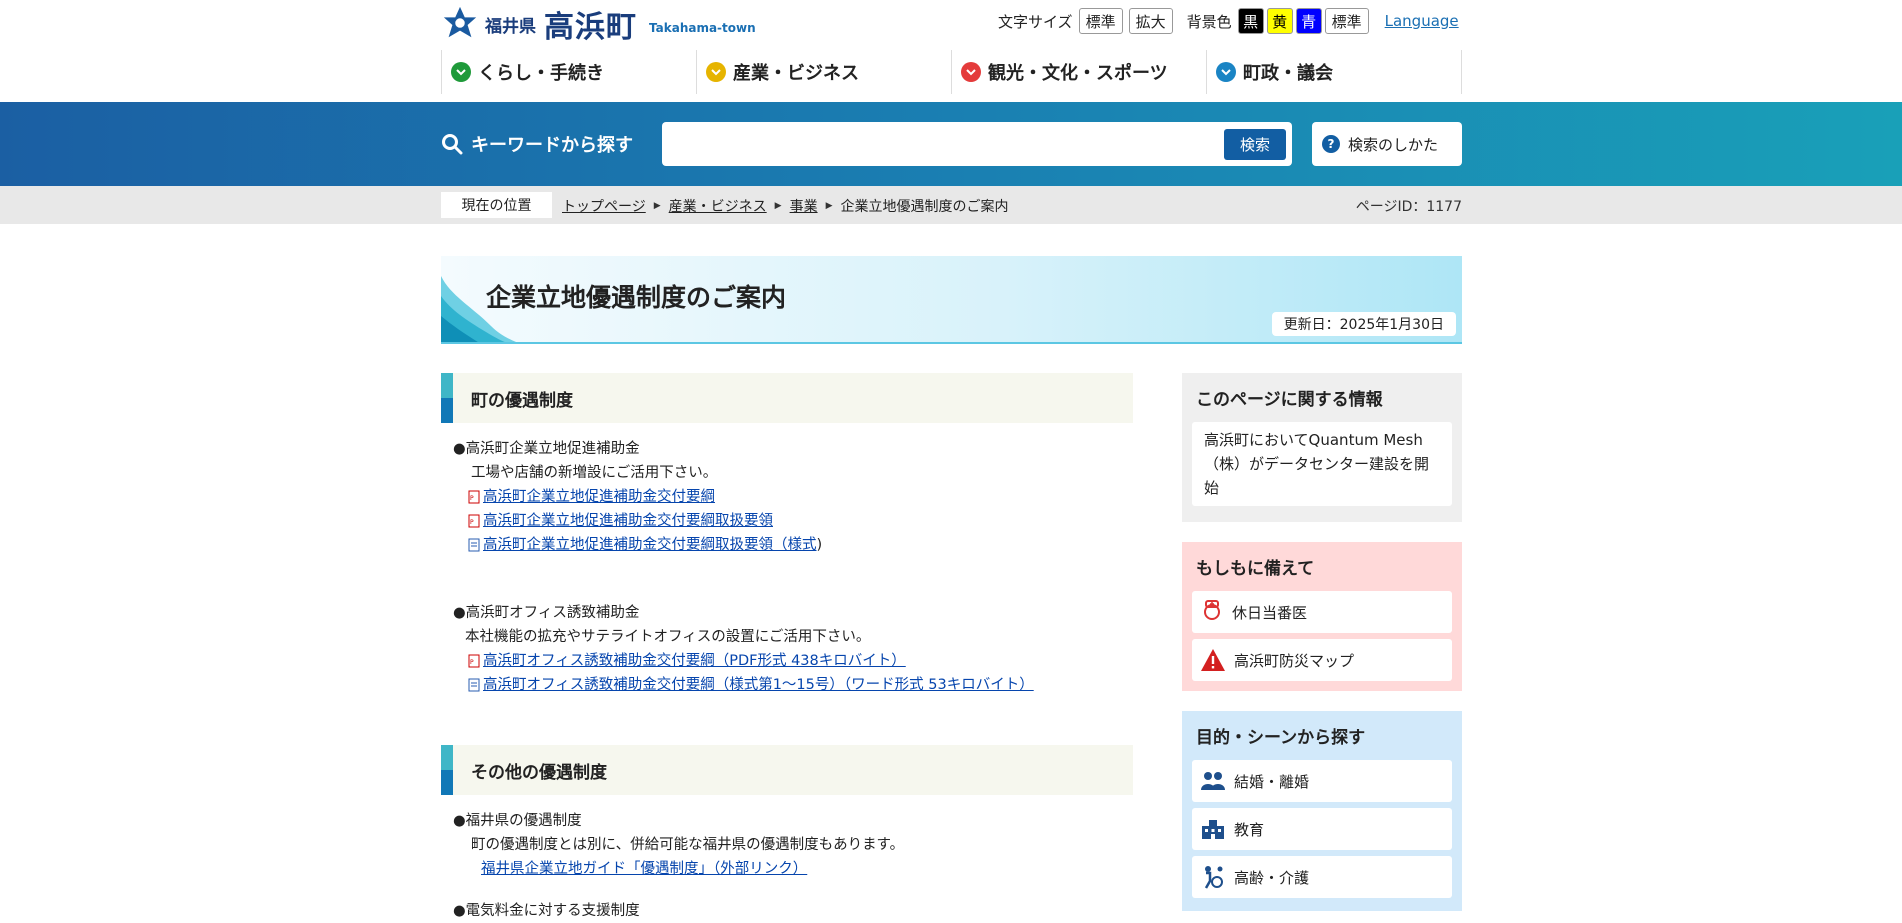 Image resolution: width=1902 pixels, height=923 pixels. What do you see at coordinates (793, 497) in the screenshot?
I see `list-item: P 高浜町企業立地促進補助金交付要綱` at bounding box center [793, 497].